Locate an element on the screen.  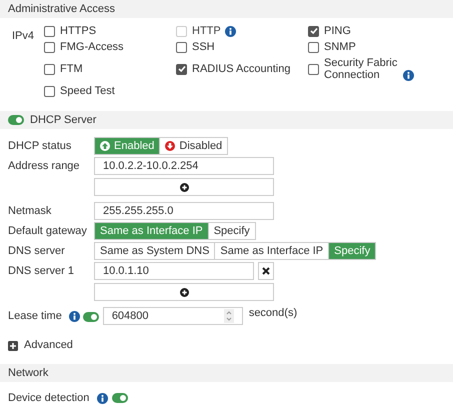
checkbox-label: RADIUS Accounting is located at coordinates (241, 69).